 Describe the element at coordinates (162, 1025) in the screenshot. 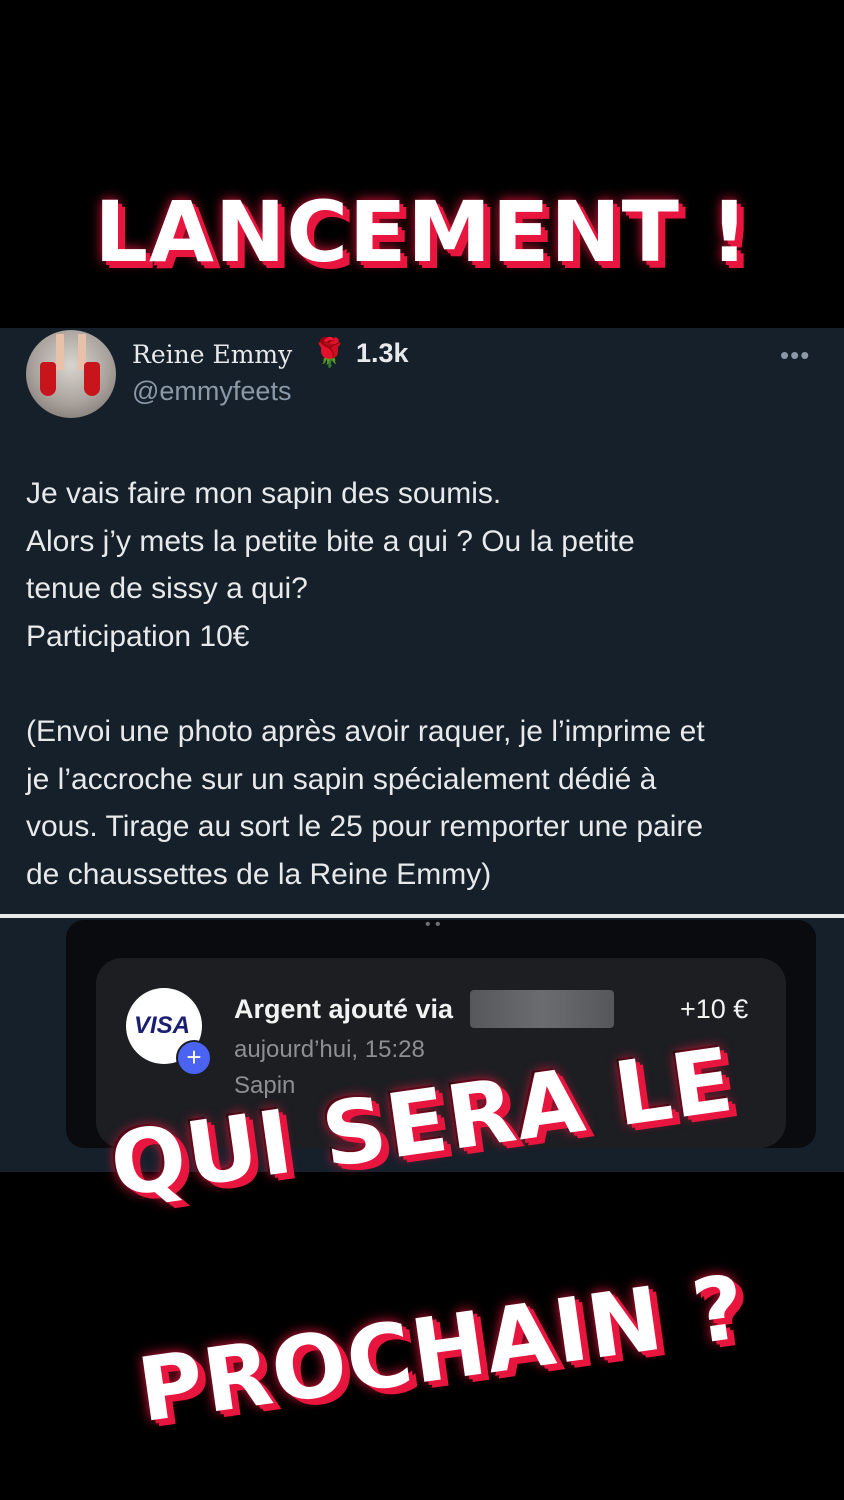

I see `card-brand: VISA` at that location.